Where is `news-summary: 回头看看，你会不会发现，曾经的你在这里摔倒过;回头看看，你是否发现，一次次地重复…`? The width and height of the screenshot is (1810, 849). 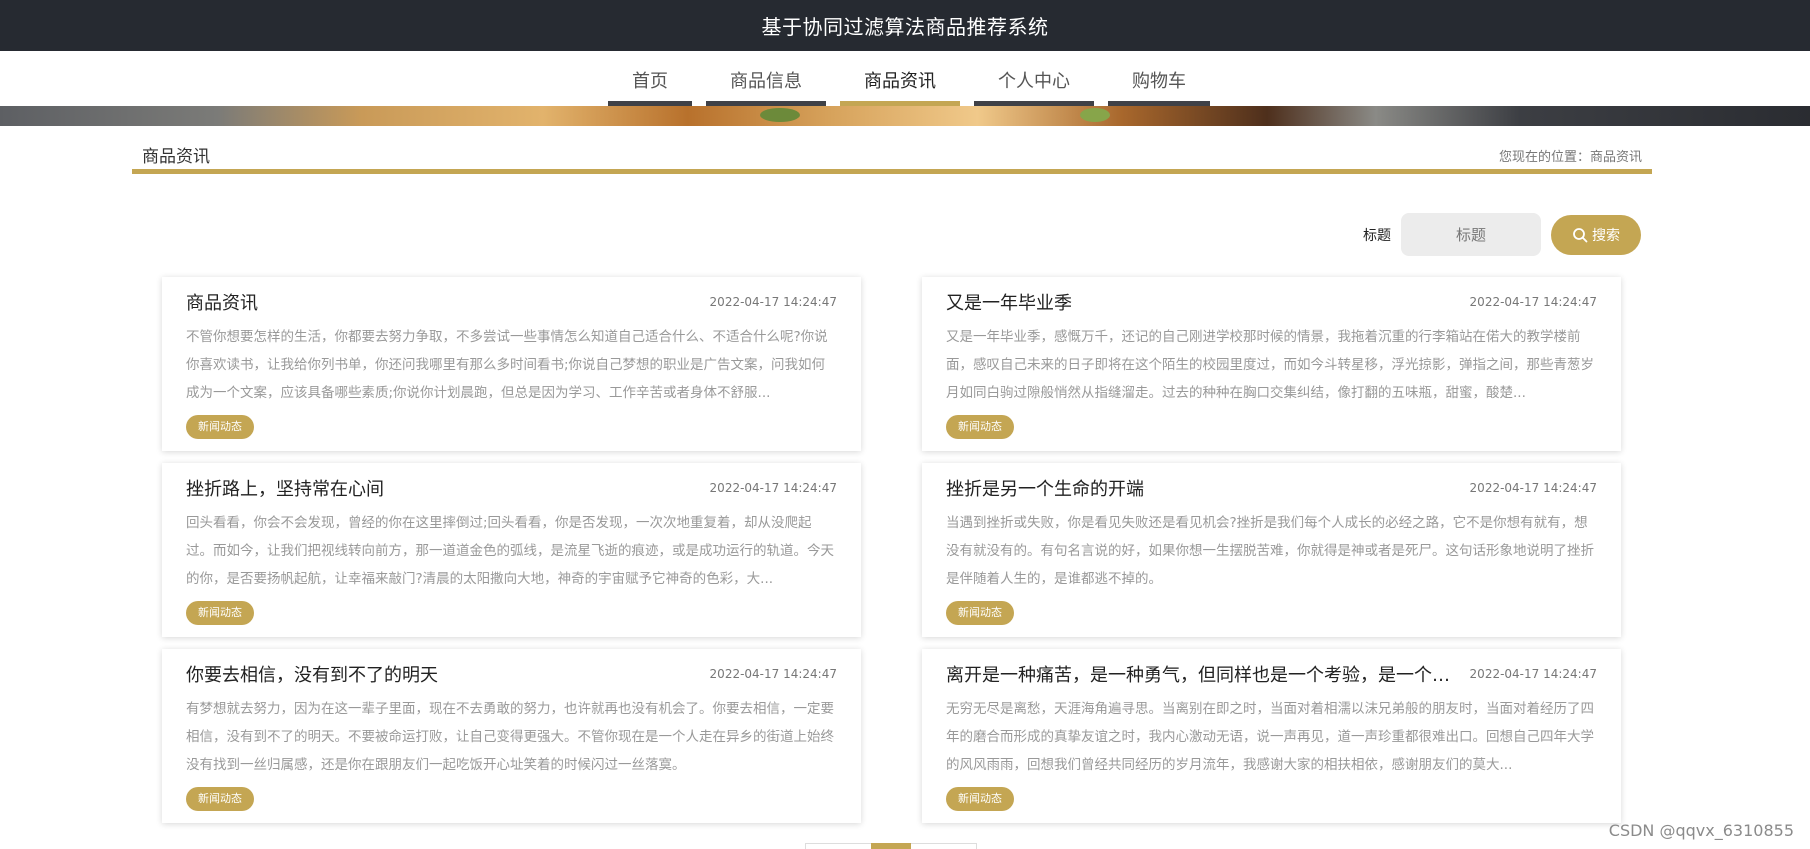
news-summary: 回头看看，你会不会发现，曾经的你在这里摔倒过;回头看看，你是否发现，一次次地重复… is located at coordinates (510, 551).